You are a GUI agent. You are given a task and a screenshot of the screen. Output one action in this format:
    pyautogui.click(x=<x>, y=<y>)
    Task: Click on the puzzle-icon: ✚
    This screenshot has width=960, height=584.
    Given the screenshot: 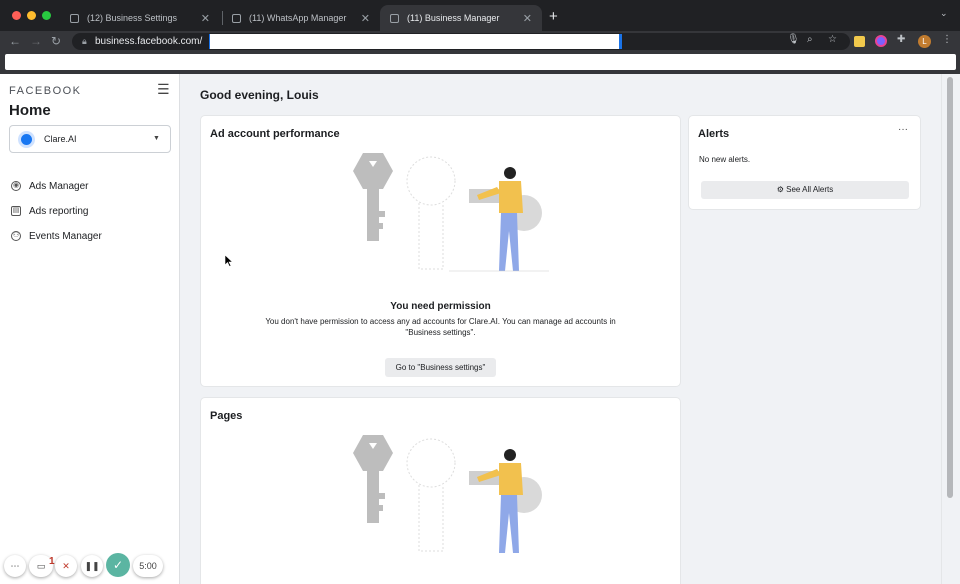 What is the action you would take?
    pyautogui.click(x=901, y=39)
    